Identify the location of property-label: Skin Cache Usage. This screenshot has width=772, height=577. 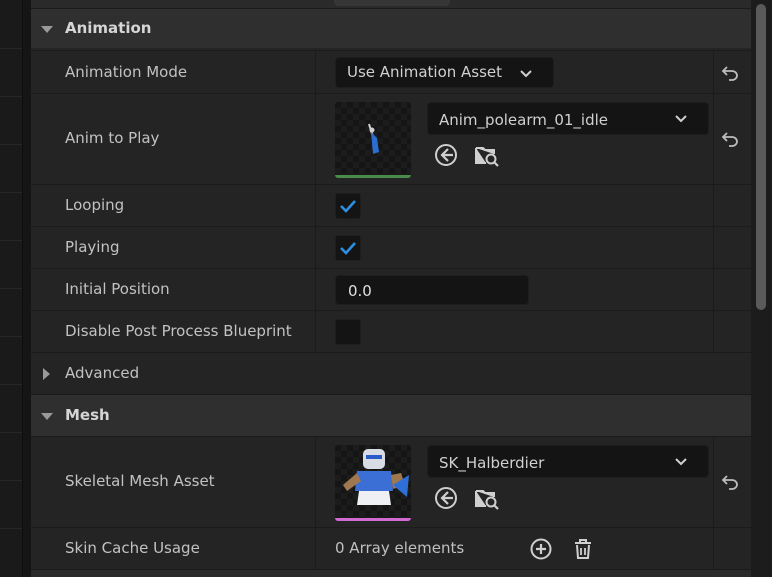
(132, 548).